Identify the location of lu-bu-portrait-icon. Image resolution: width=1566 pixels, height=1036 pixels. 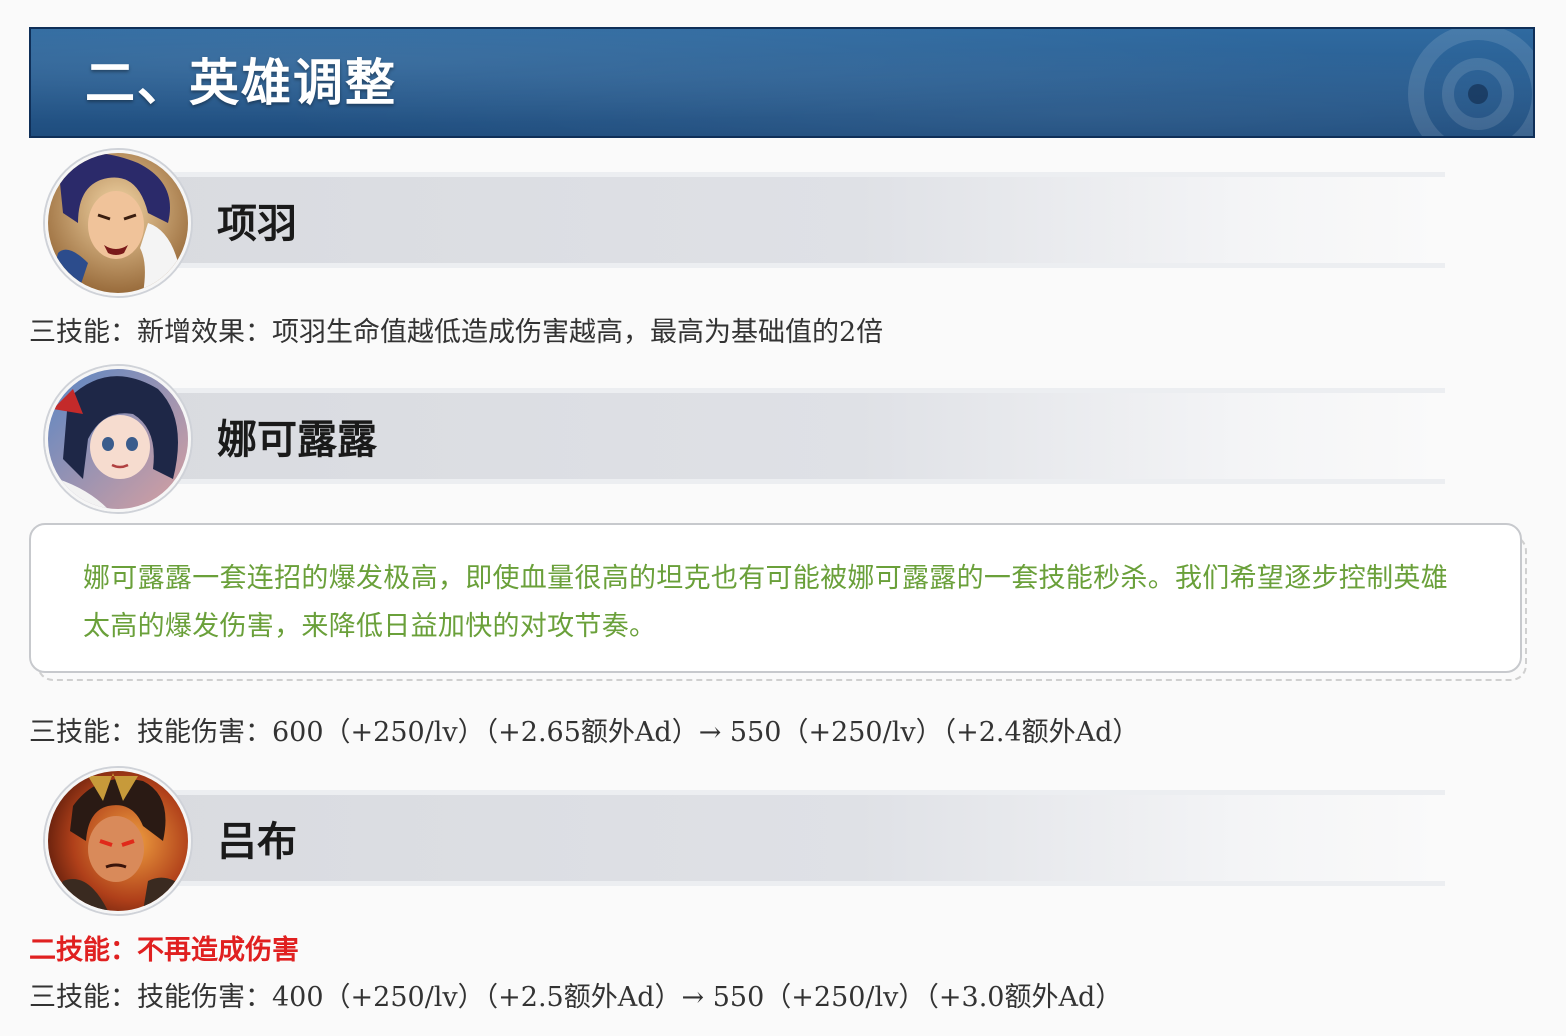
(118, 841).